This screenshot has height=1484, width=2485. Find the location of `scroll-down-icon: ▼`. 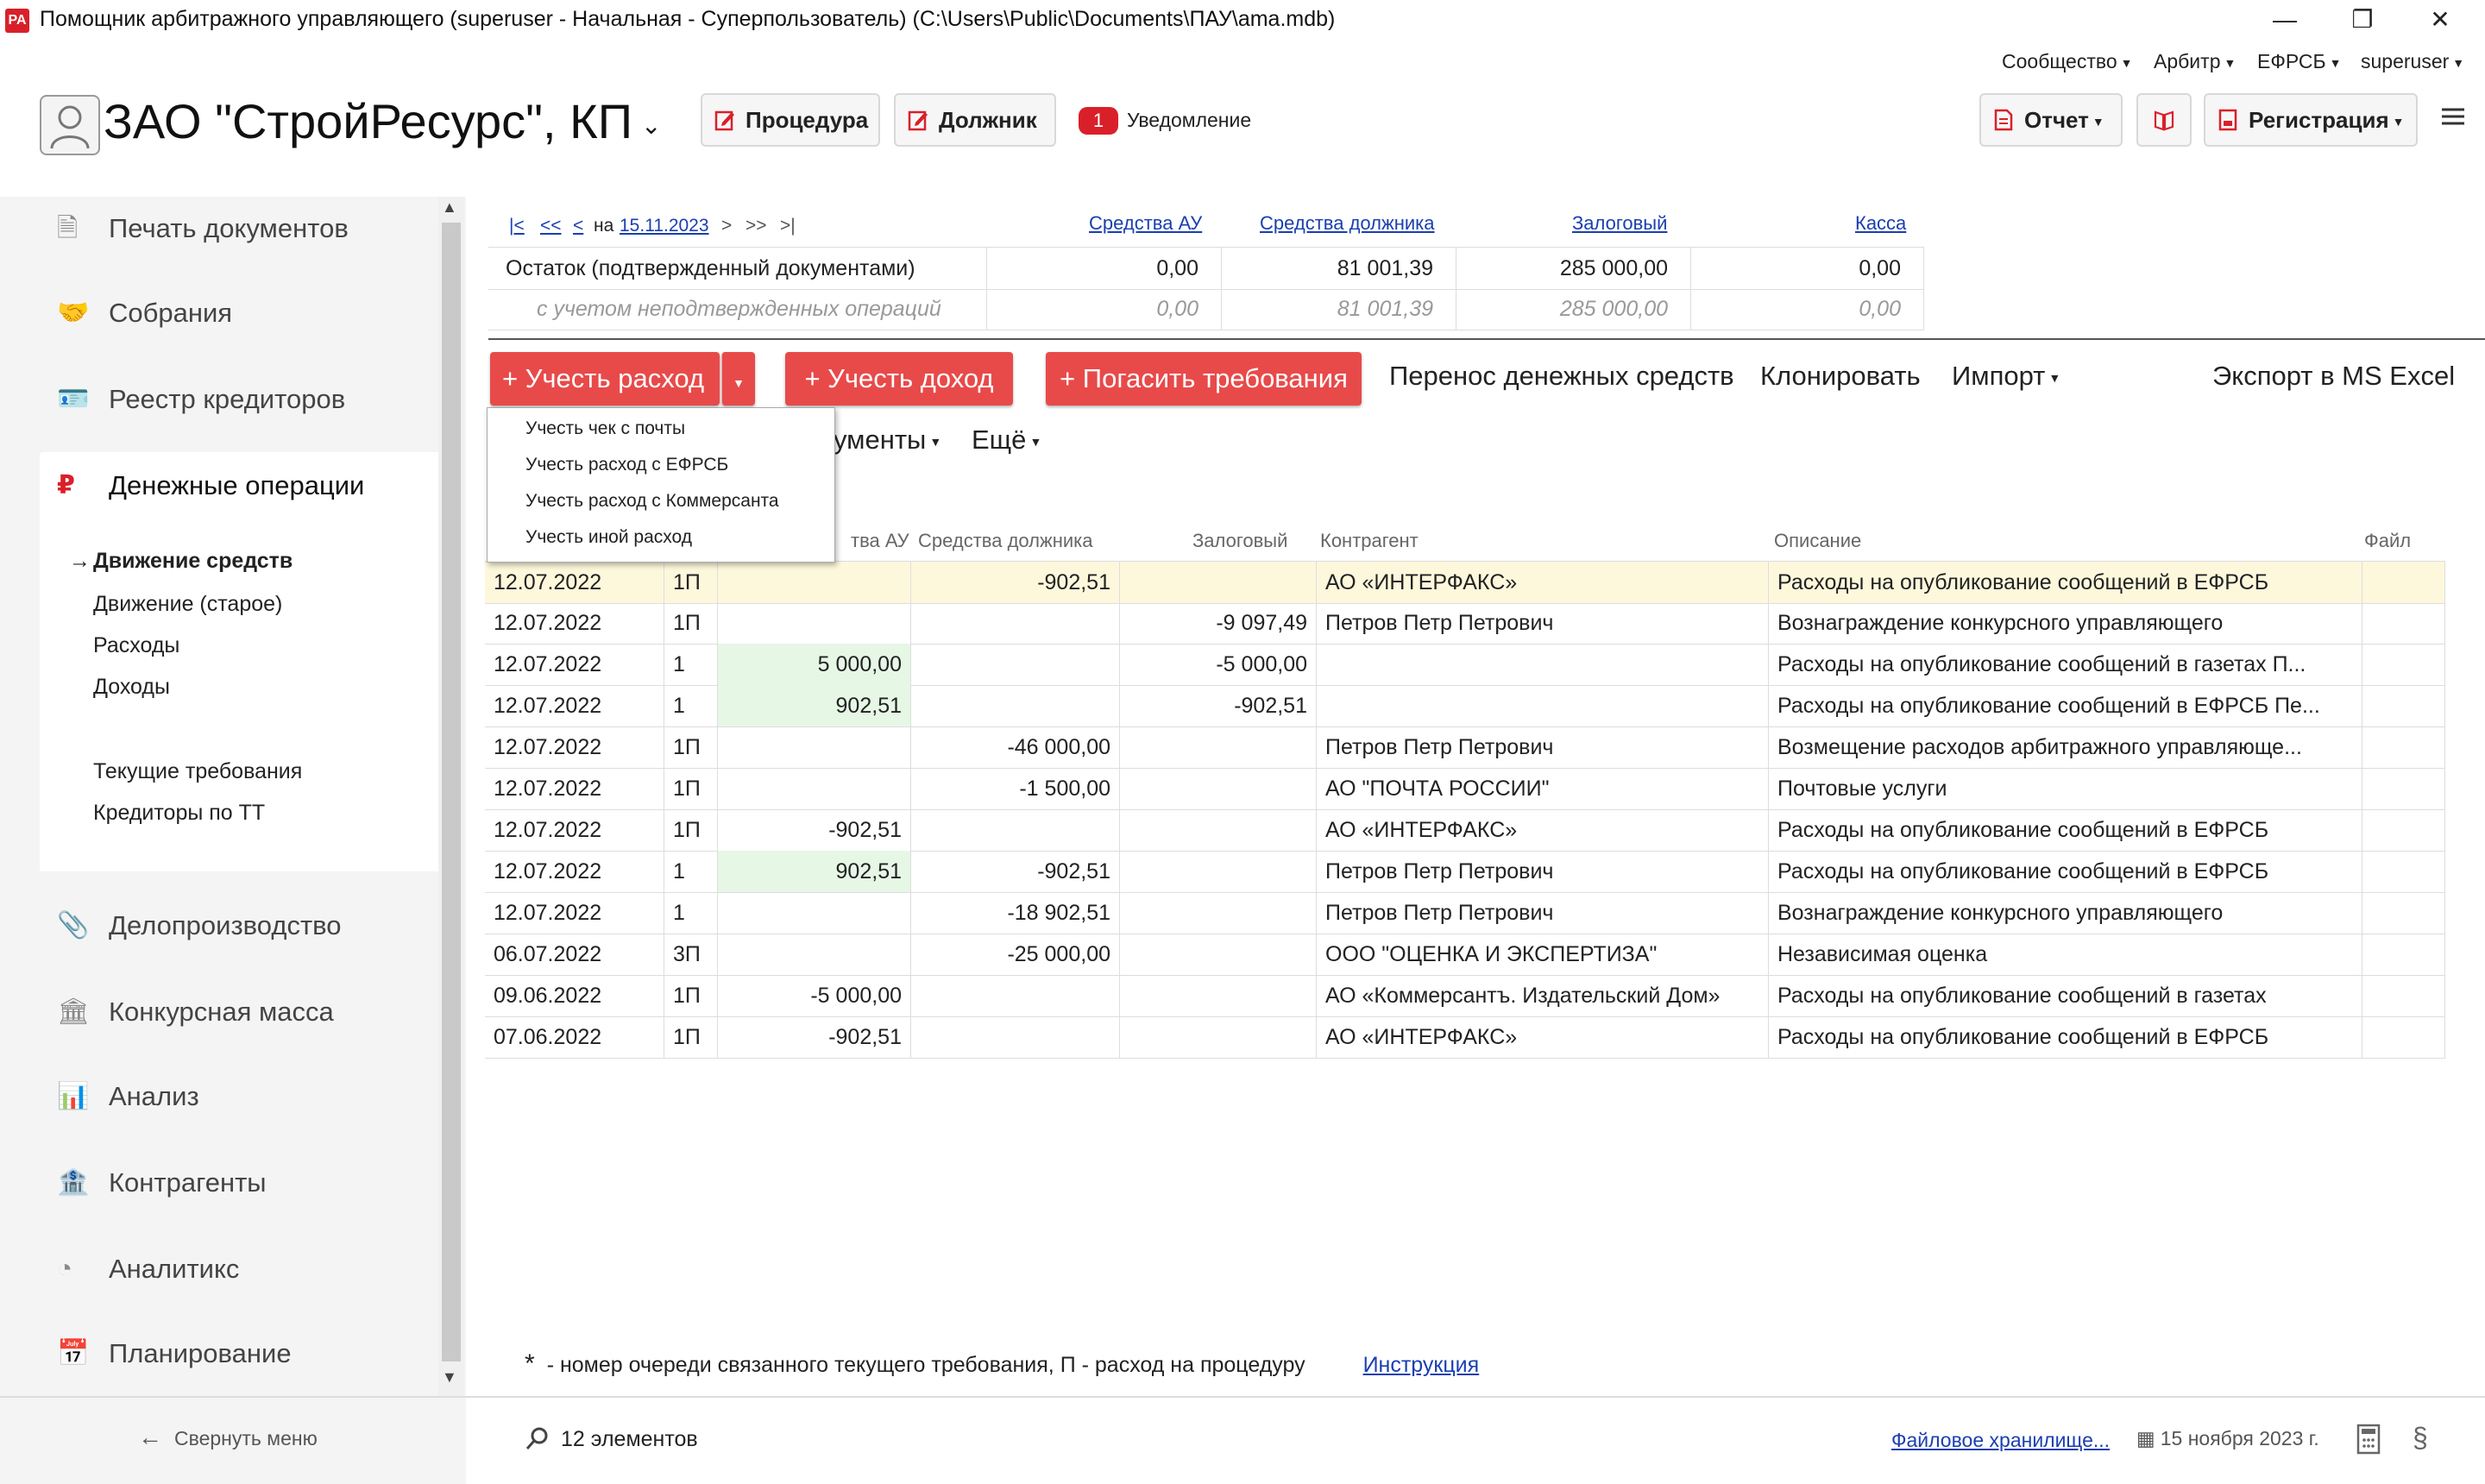

scroll-down-icon: ▼ is located at coordinates (449, 1377).